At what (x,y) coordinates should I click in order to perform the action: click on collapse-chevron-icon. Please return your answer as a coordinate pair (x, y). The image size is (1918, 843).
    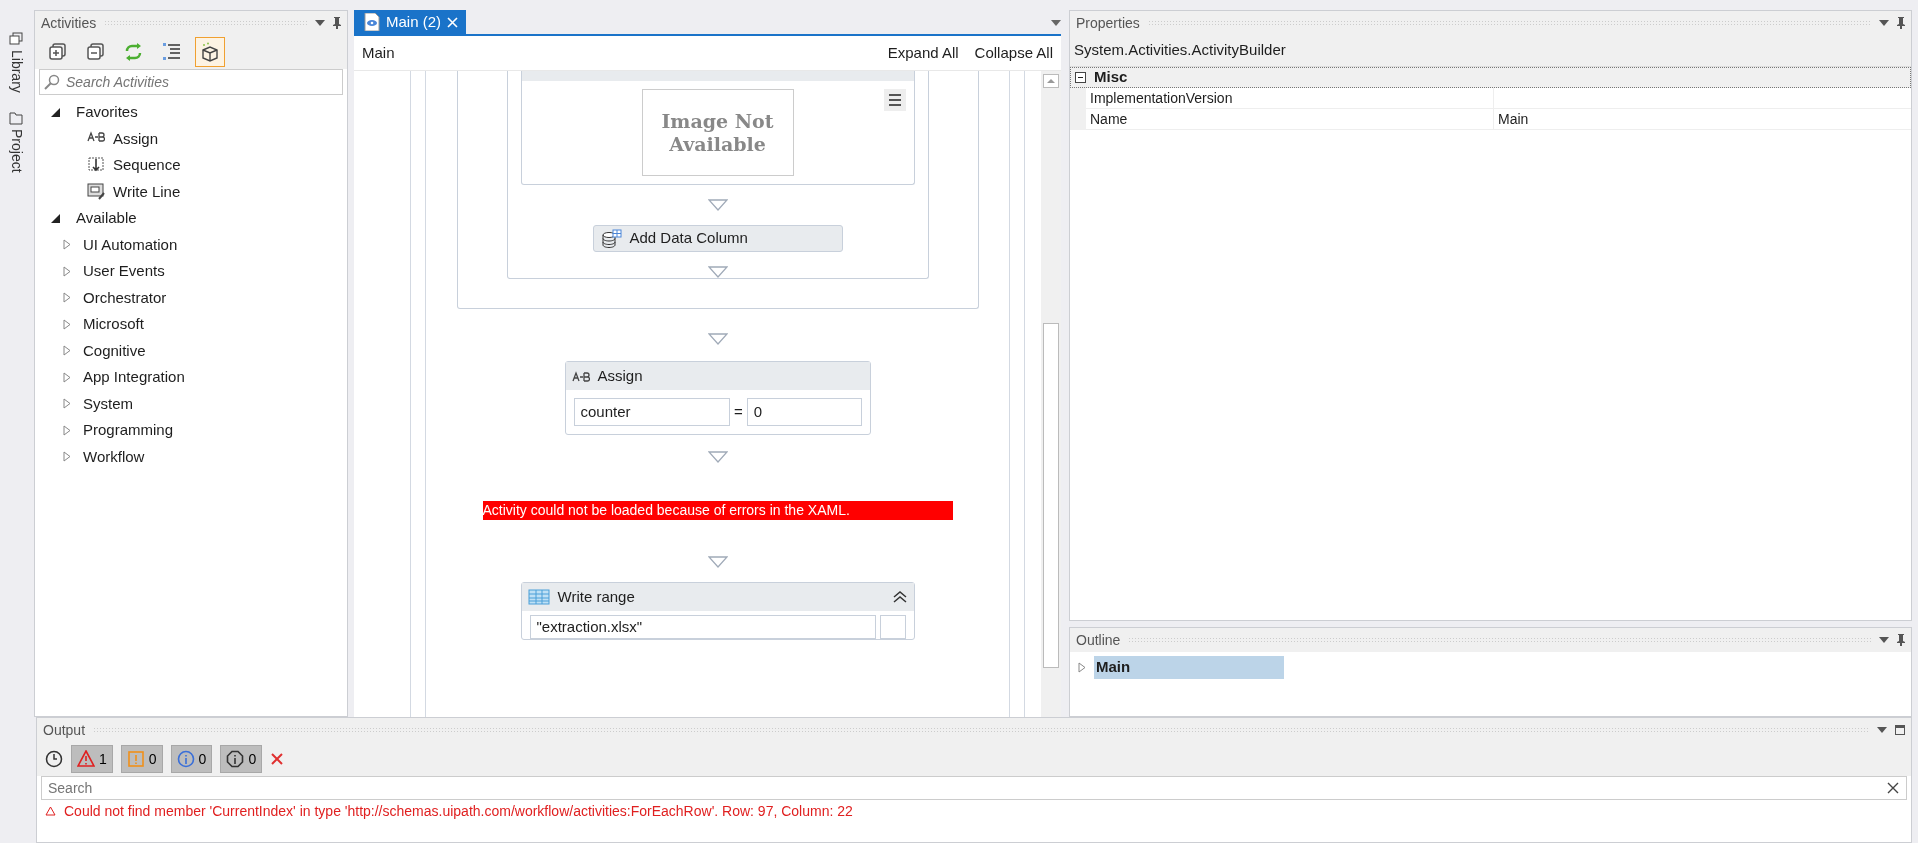
    Looking at the image, I should click on (899, 597).